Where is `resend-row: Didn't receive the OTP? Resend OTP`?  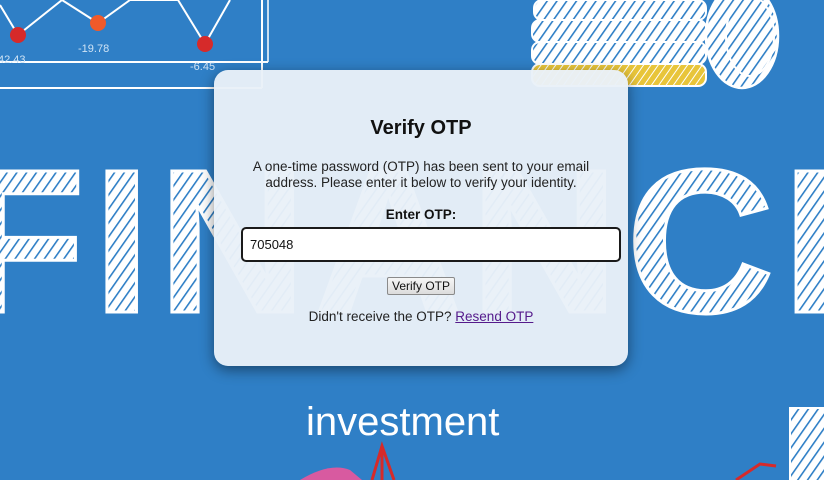
resend-row: Didn't receive the OTP? Resend OTP is located at coordinates (421, 316).